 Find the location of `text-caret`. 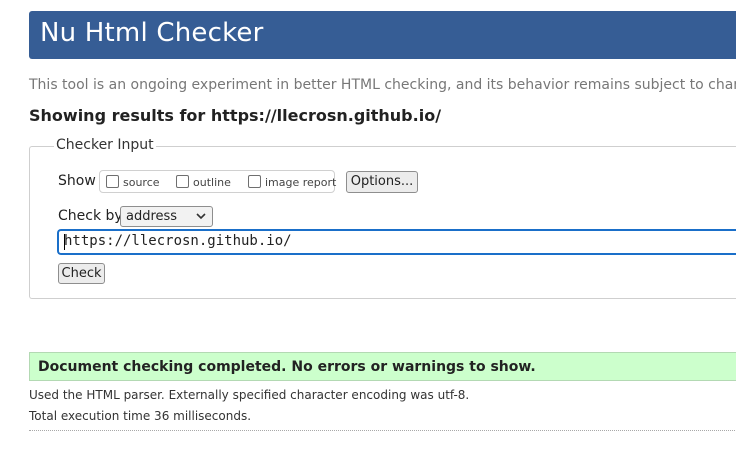

text-caret is located at coordinates (64, 242).